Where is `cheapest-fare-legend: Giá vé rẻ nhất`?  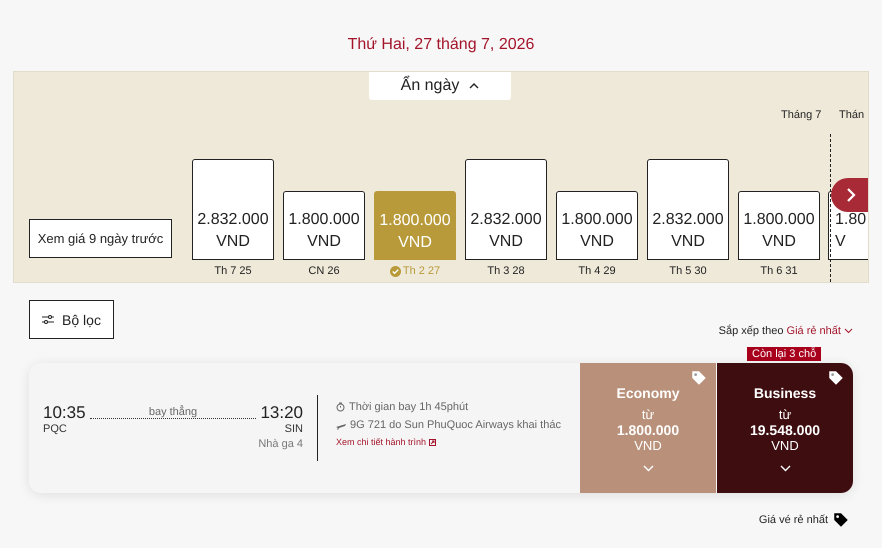
cheapest-fare-legend: Giá vé rẻ nhất is located at coordinates (793, 520).